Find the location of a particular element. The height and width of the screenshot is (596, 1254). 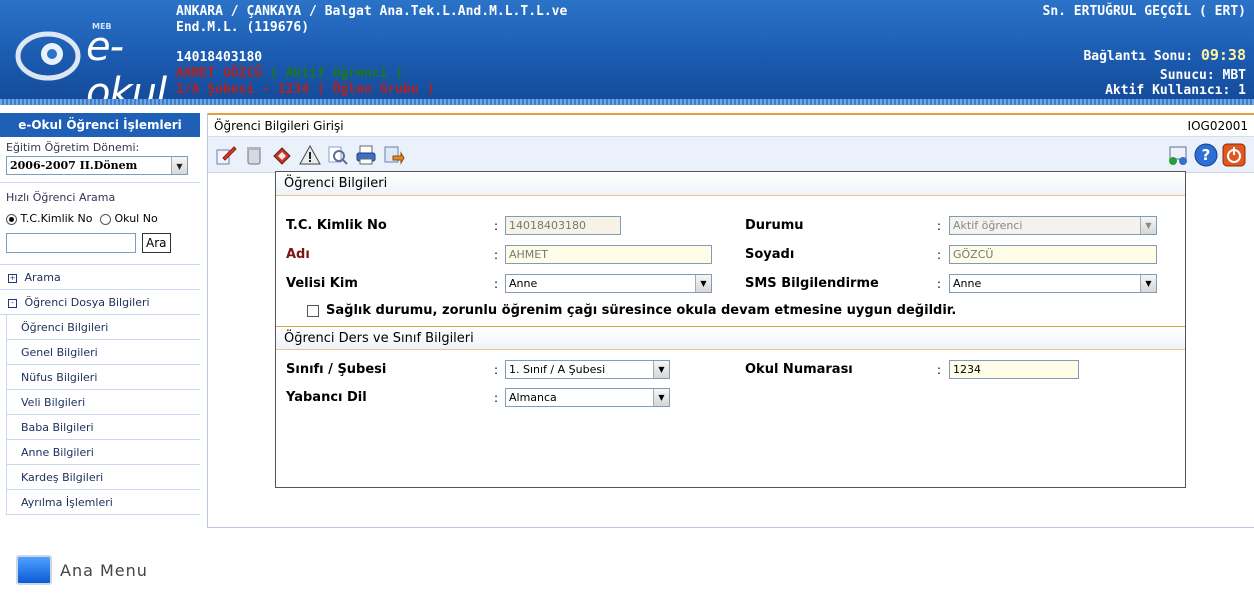

soyadi-label: Soyadı is located at coordinates (770, 254).